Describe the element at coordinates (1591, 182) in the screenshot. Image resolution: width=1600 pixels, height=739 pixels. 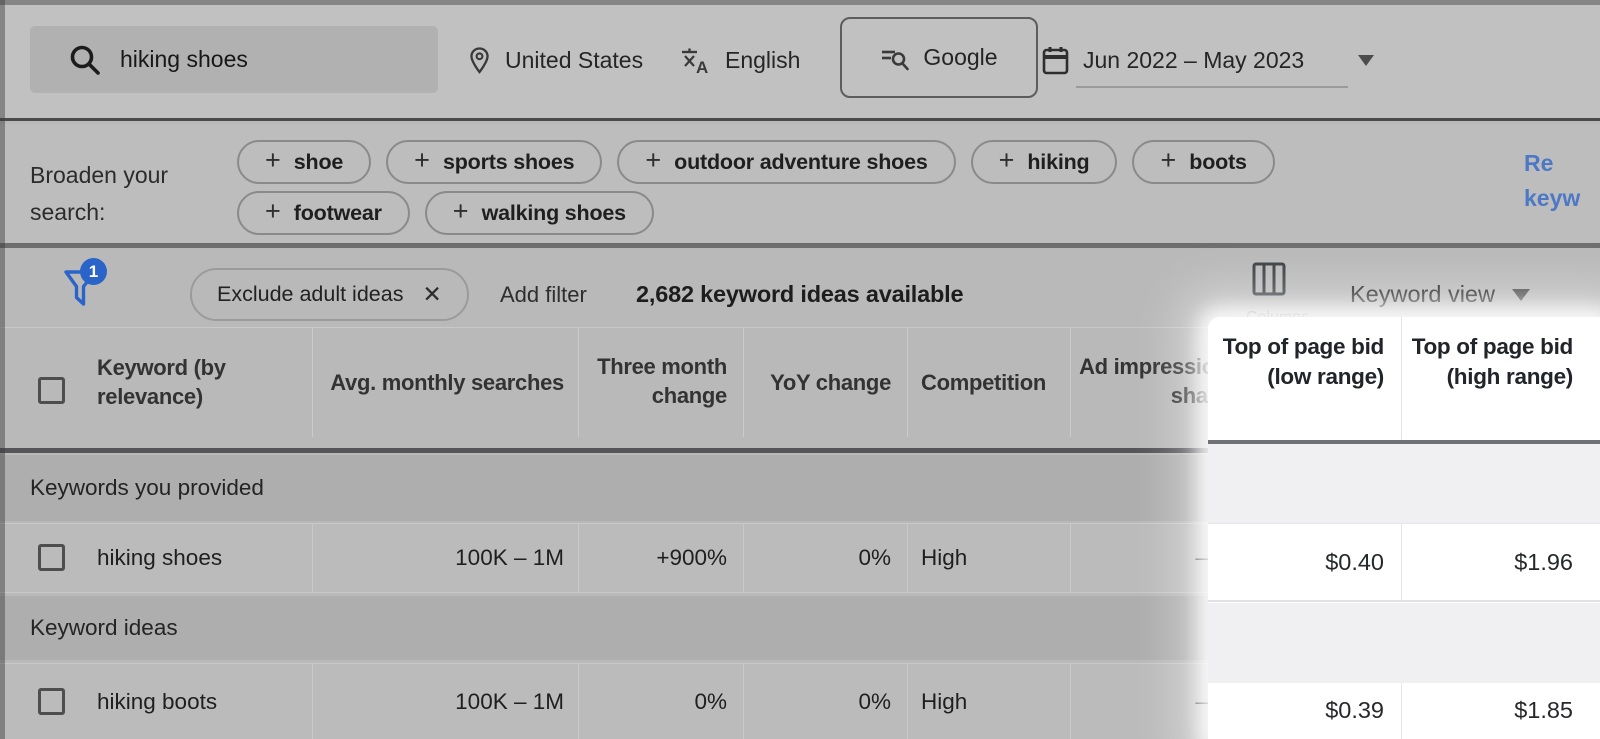
I see `refine-edge-fade` at that location.